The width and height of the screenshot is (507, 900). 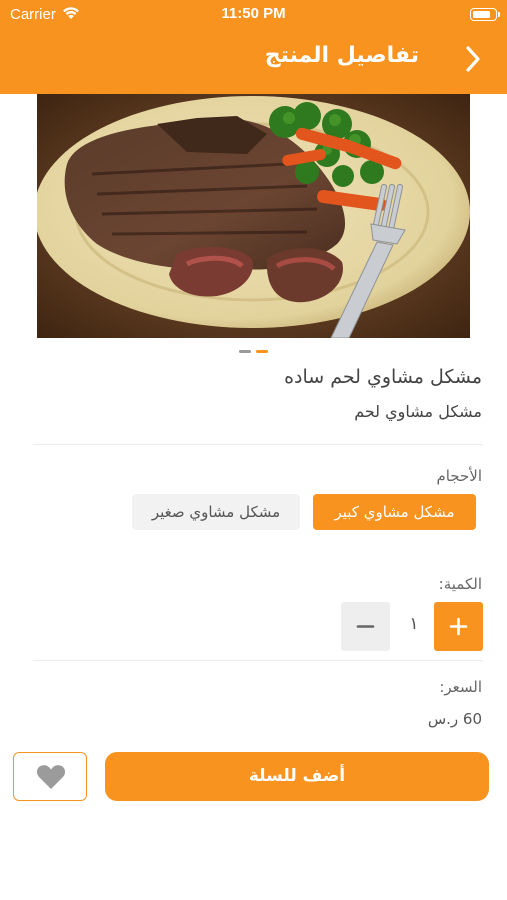 I want to click on minus-icon, so click(x=365, y=626).